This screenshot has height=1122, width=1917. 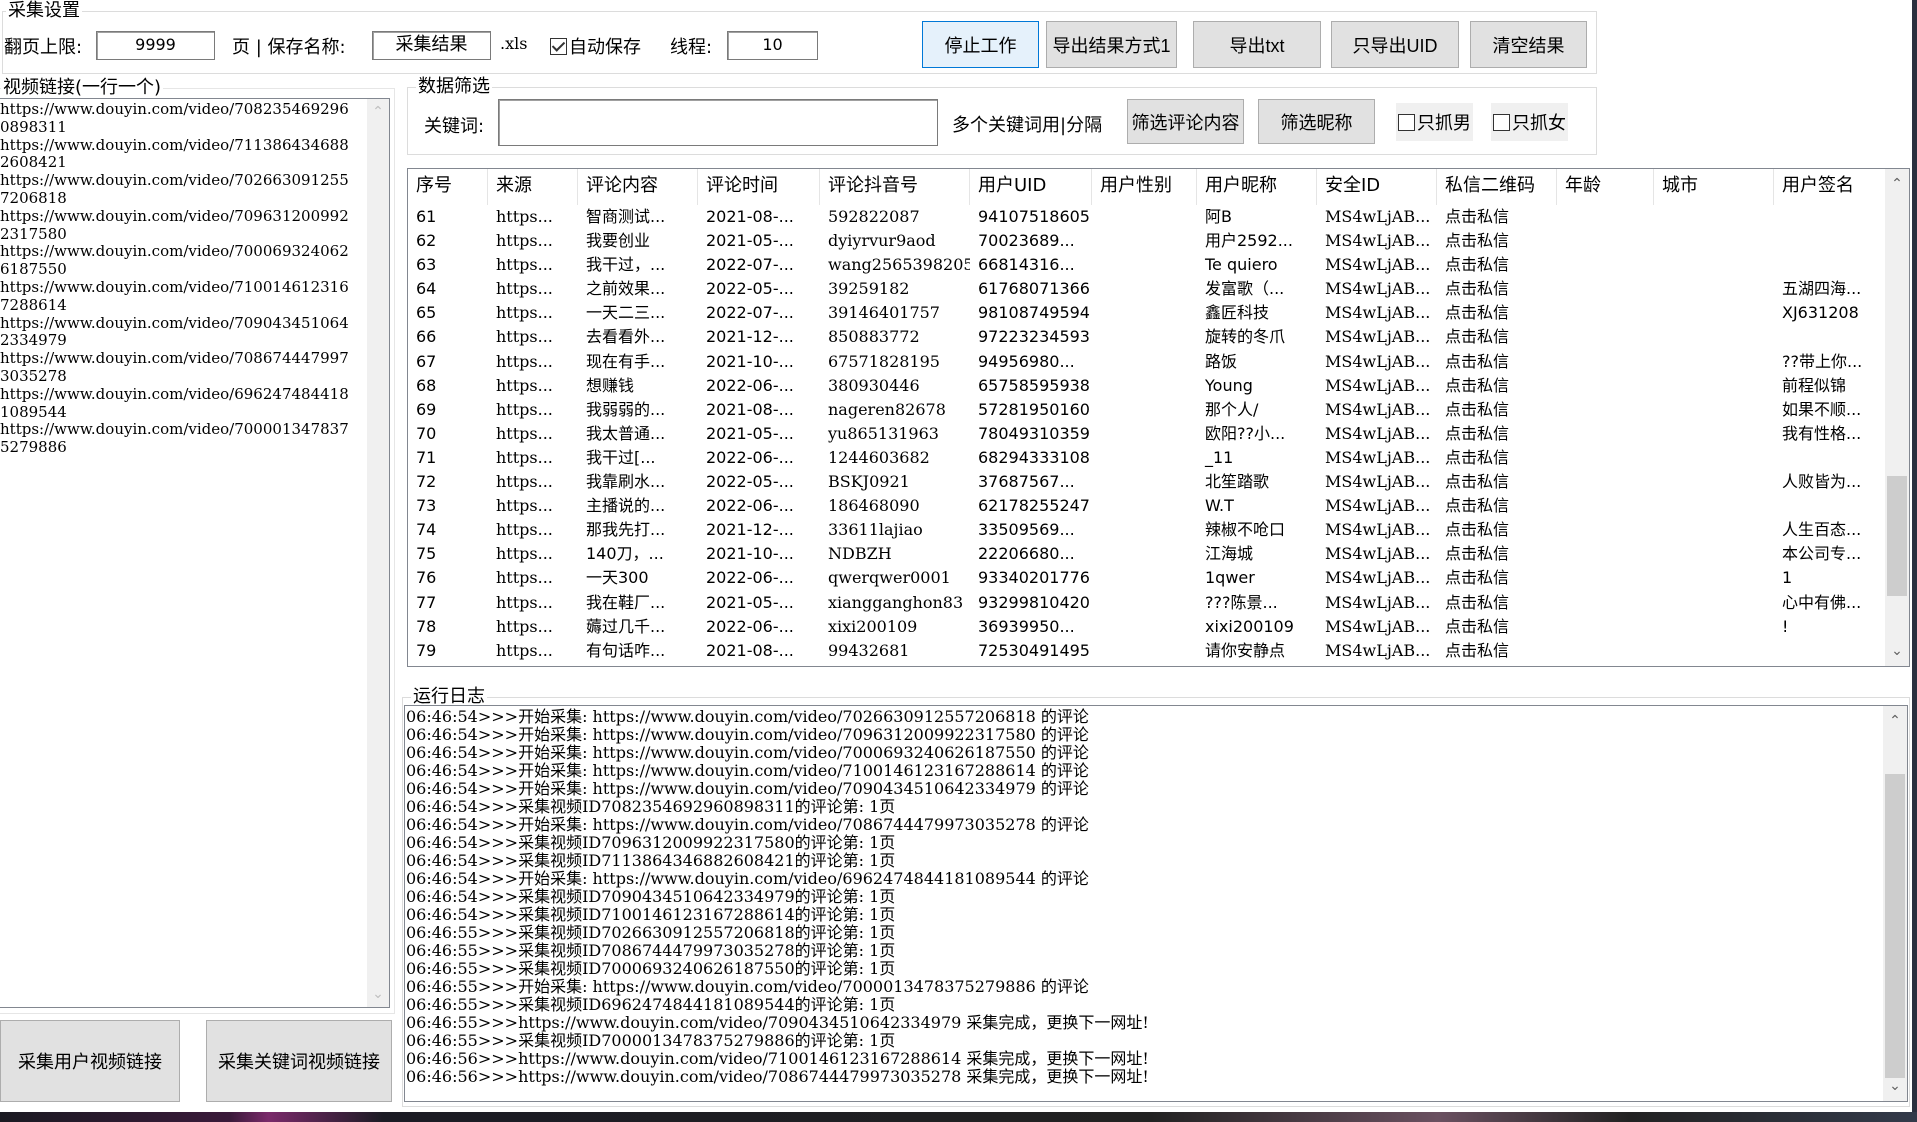 I want to click on links-scrollbar: ⌃ ⌄, so click(x=378, y=553).